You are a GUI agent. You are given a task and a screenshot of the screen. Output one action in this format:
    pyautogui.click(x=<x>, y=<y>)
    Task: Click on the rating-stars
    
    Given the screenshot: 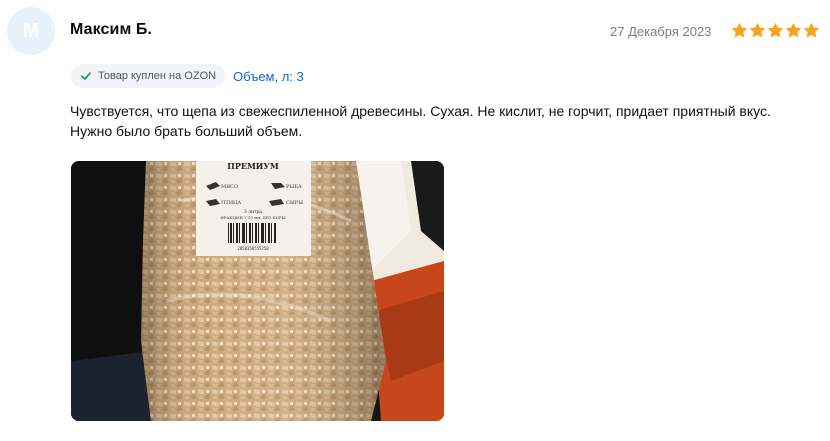 What is the action you would take?
    pyautogui.click(x=775, y=30)
    